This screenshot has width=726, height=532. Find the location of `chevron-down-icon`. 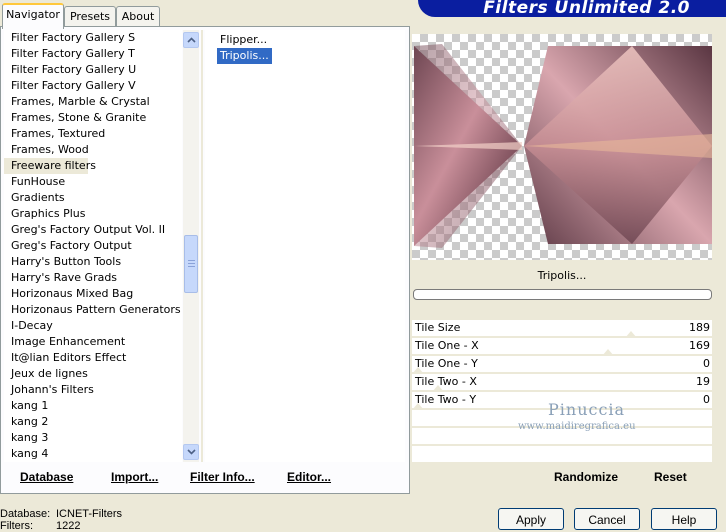

chevron-down-icon is located at coordinates (191, 452).